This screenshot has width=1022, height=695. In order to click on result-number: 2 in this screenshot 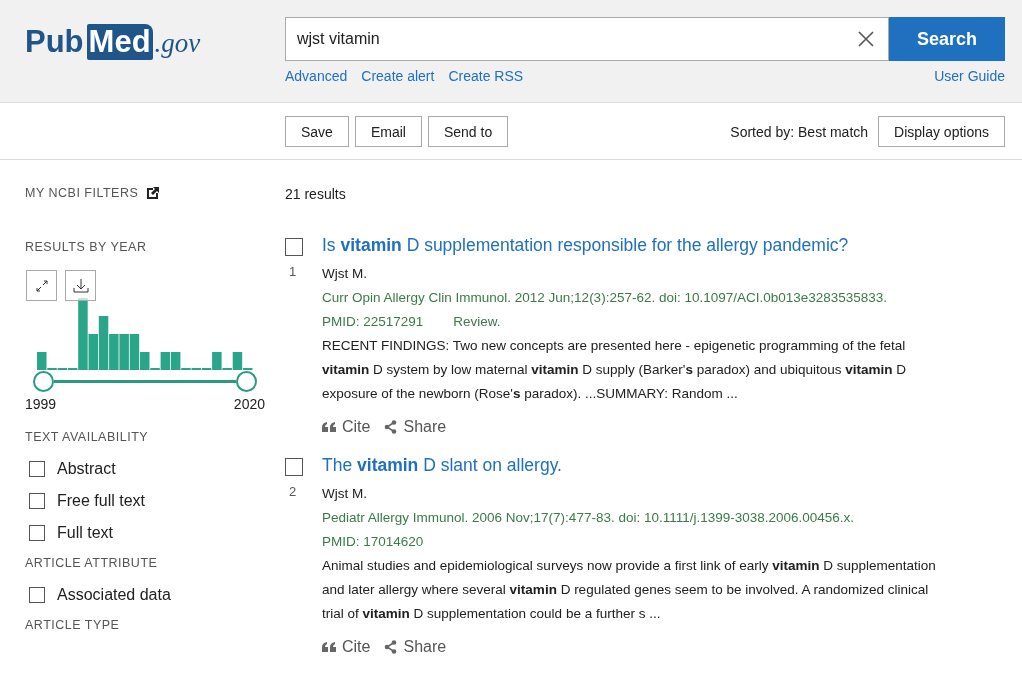, I will do `click(293, 491)`.